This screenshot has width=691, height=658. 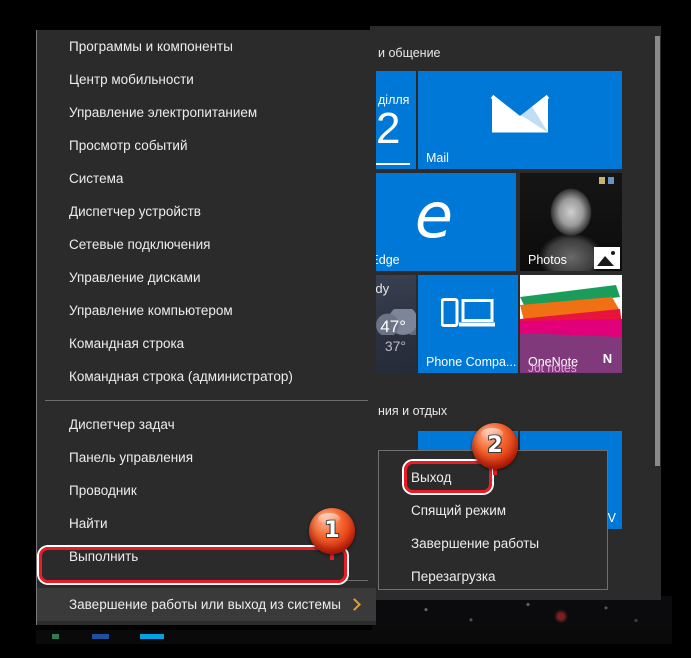 I want to click on winx-item-power-options: Управление электропитанием, so click(x=206, y=112).